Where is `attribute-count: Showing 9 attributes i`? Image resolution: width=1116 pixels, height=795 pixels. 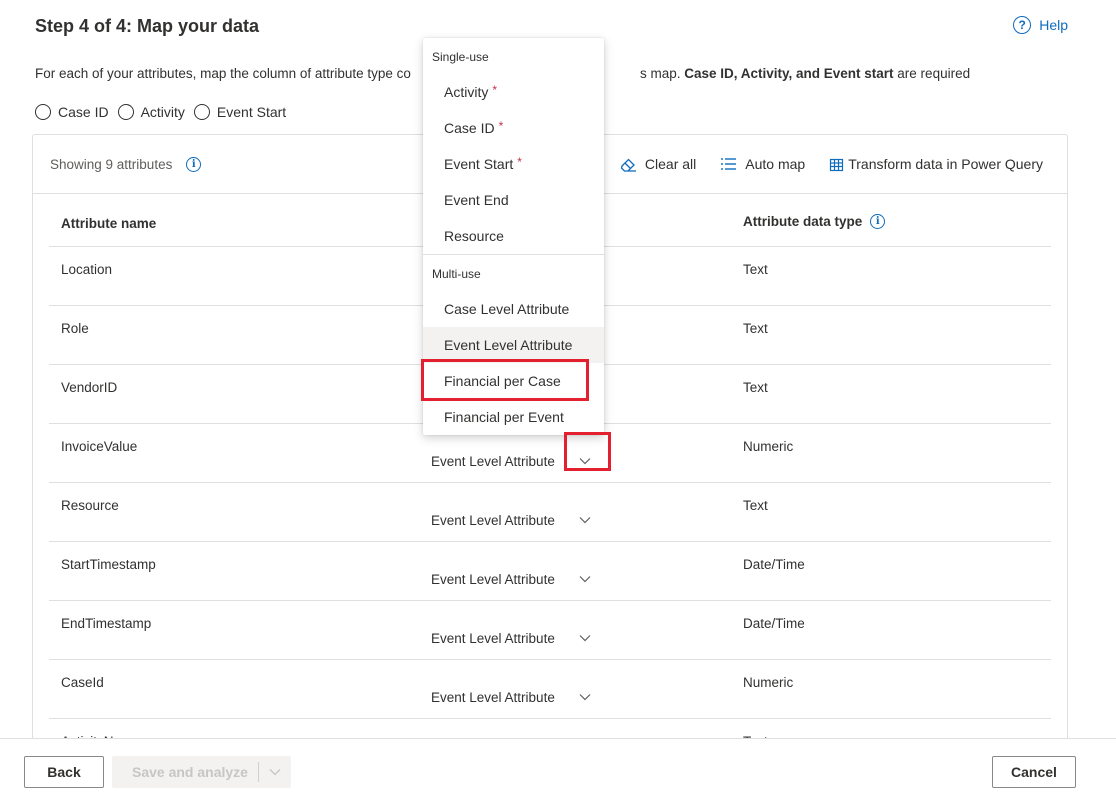 attribute-count: Showing 9 attributes i is located at coordinates (126, 164).